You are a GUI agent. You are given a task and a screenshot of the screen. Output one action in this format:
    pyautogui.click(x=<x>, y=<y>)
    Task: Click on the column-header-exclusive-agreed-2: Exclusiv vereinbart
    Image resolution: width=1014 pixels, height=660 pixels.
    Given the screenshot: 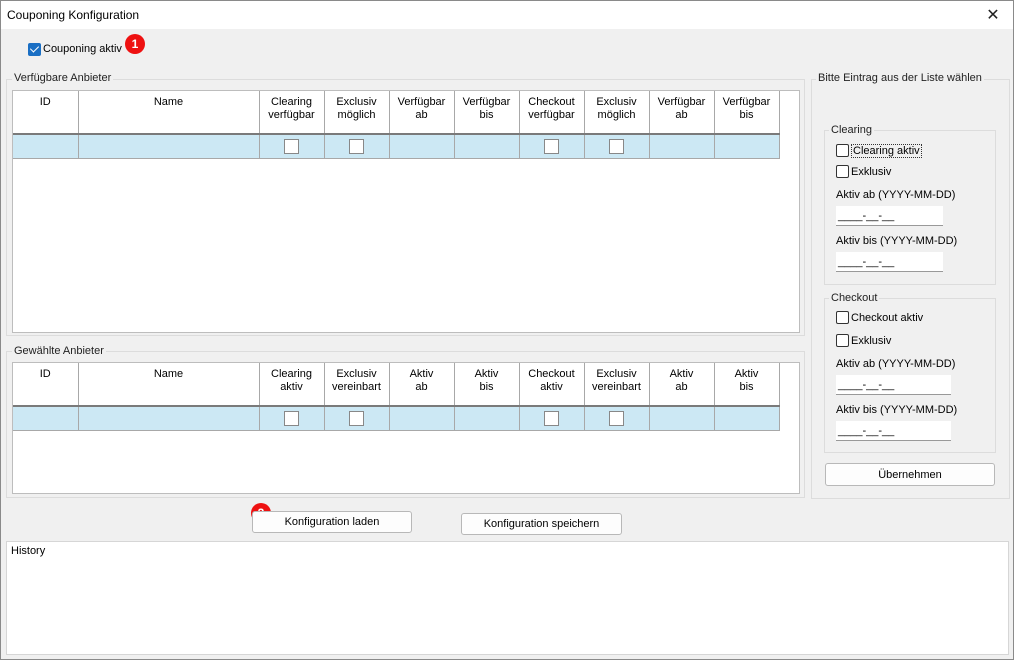 What is the action you would take?
    pyautogui.click(x=617, y=385)
    